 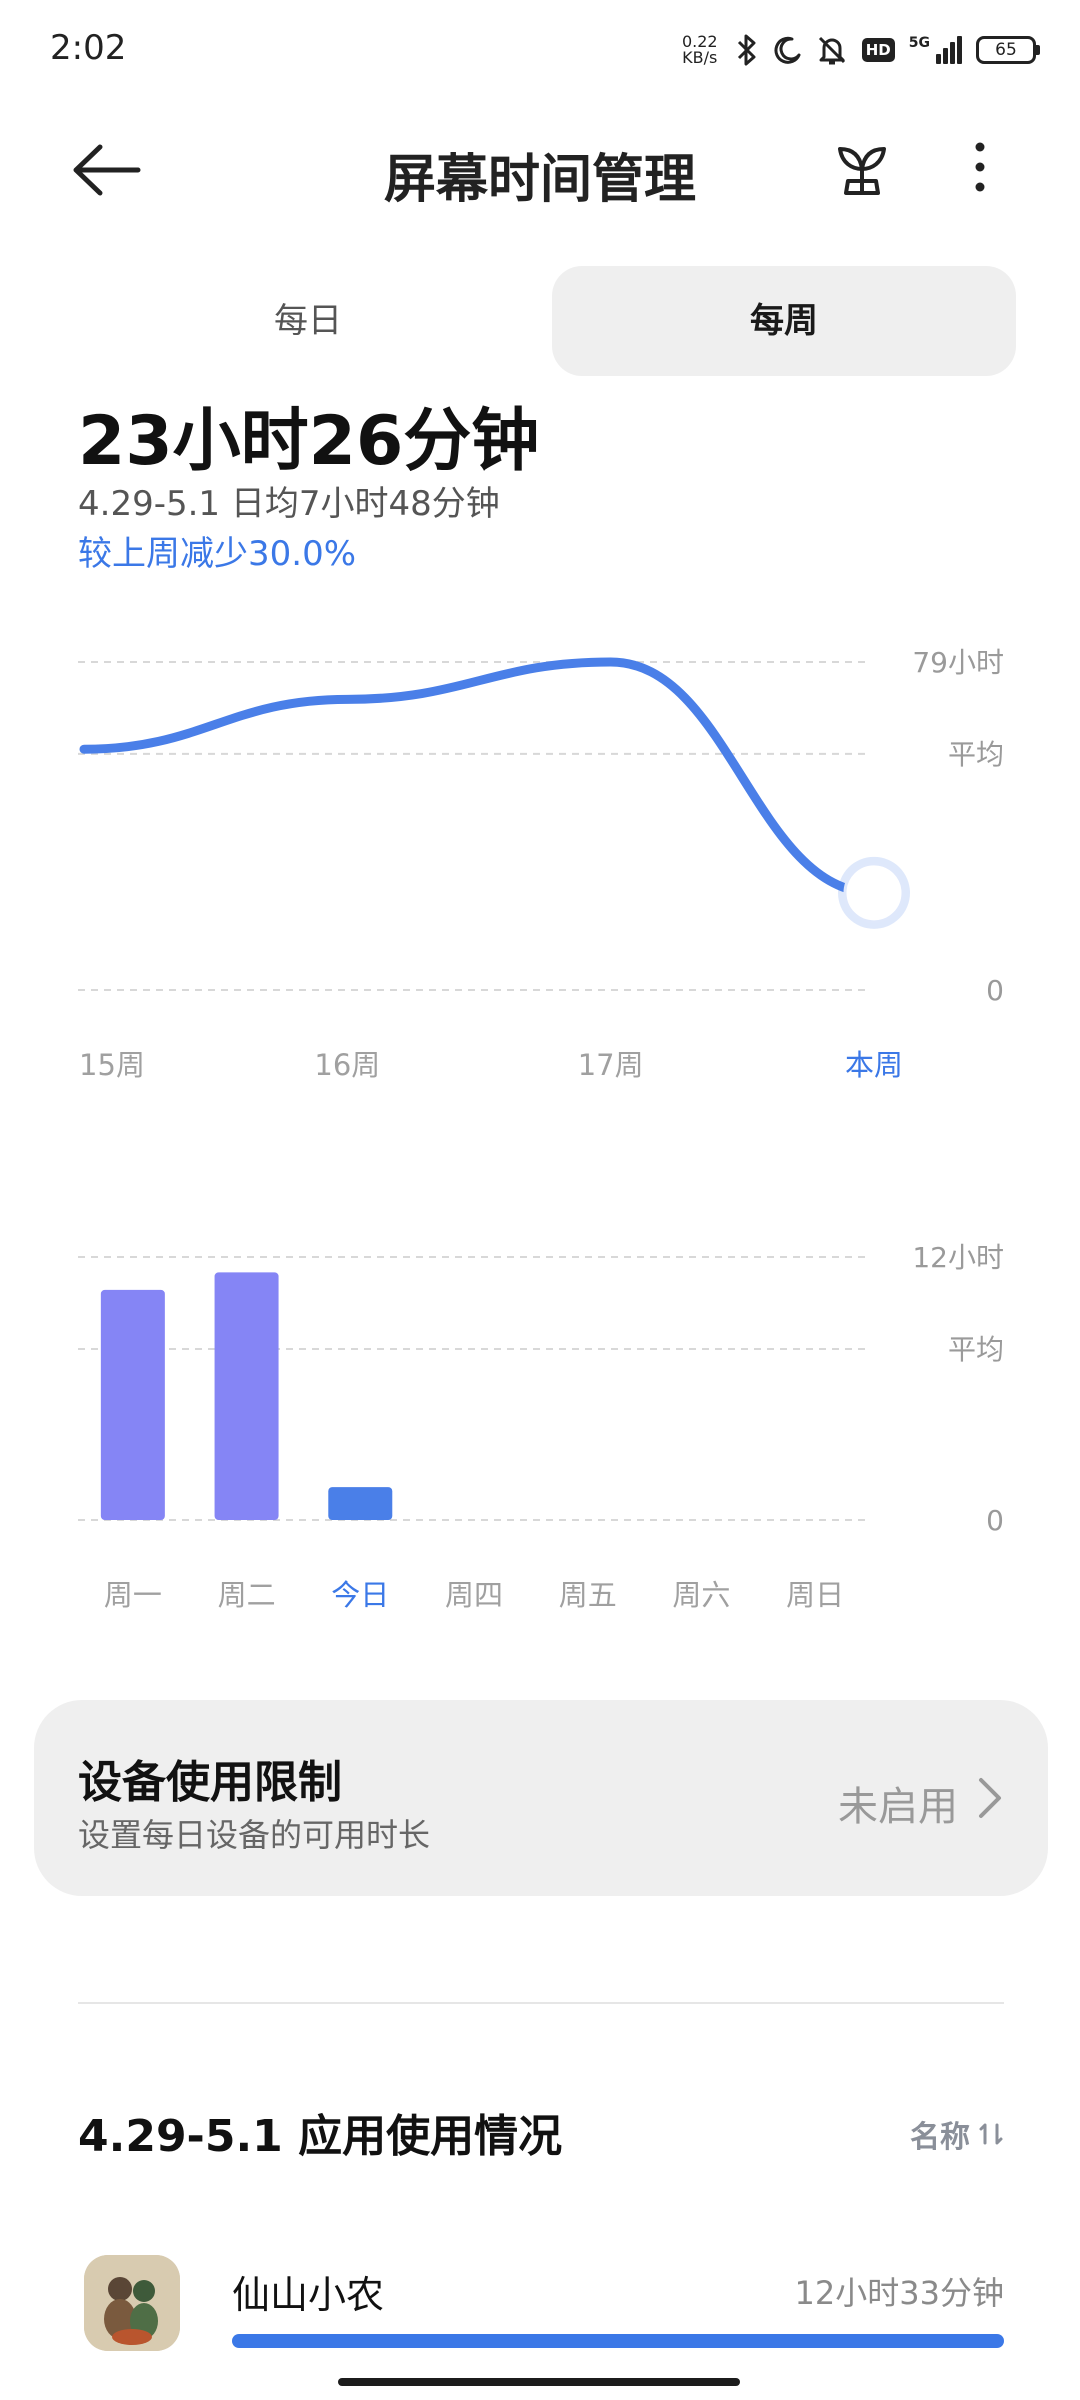 I want to click on weekly-total-time: 23小时26分钟, so click(x=309, y=441).